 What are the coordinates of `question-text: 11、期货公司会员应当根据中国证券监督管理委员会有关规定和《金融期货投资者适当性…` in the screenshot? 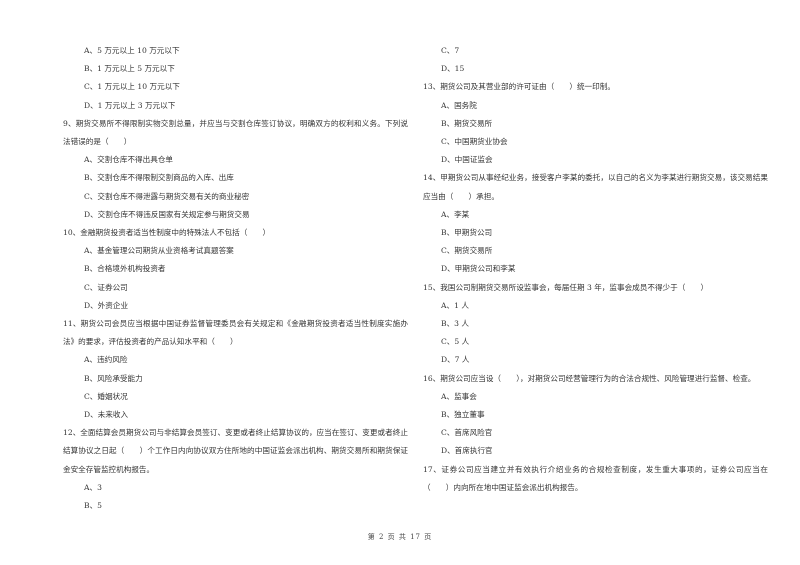 It's located at (235, 333).